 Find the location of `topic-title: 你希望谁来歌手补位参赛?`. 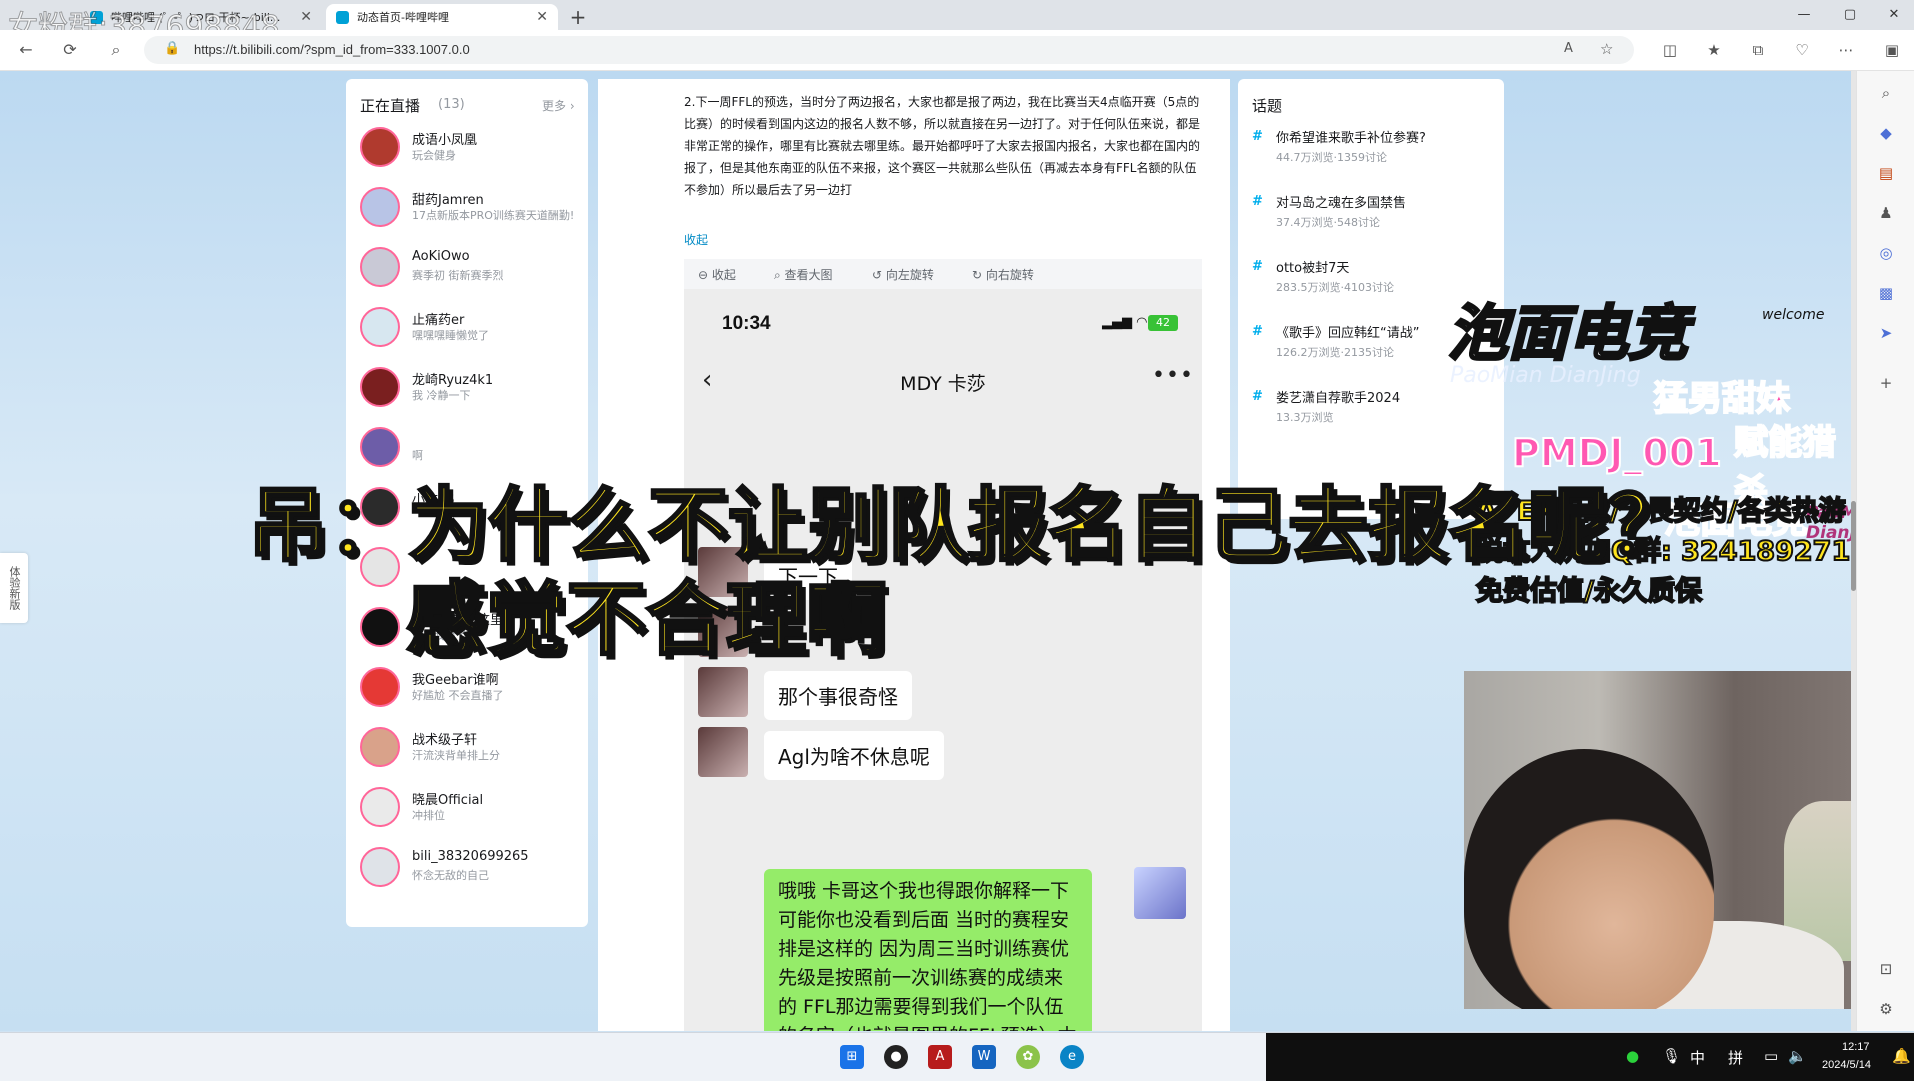

topic-title: 你希望谁来歌手补位参赛? is located at coordinates (1351, 136).